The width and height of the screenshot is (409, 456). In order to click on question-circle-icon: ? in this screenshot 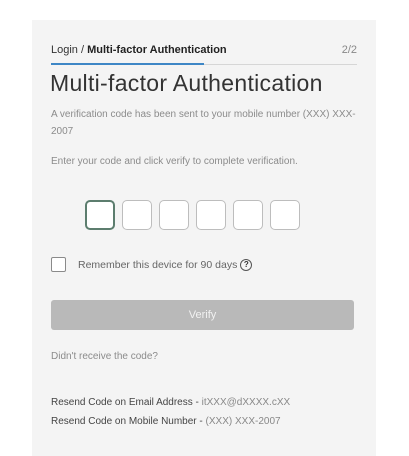, I will do `click(246, 264)`.